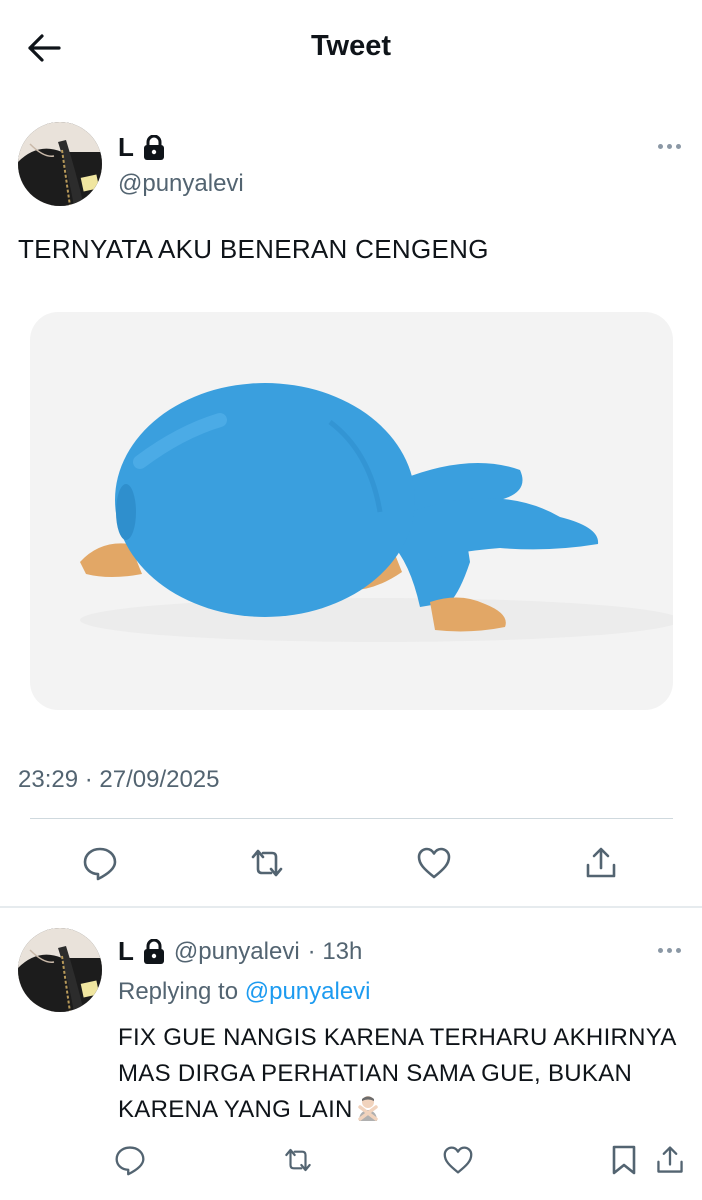  What do you see at coordinates (368, 1107) in the screenshot?
I see `person-gesturing-no-emoji` at bounding box center [368, 1107].